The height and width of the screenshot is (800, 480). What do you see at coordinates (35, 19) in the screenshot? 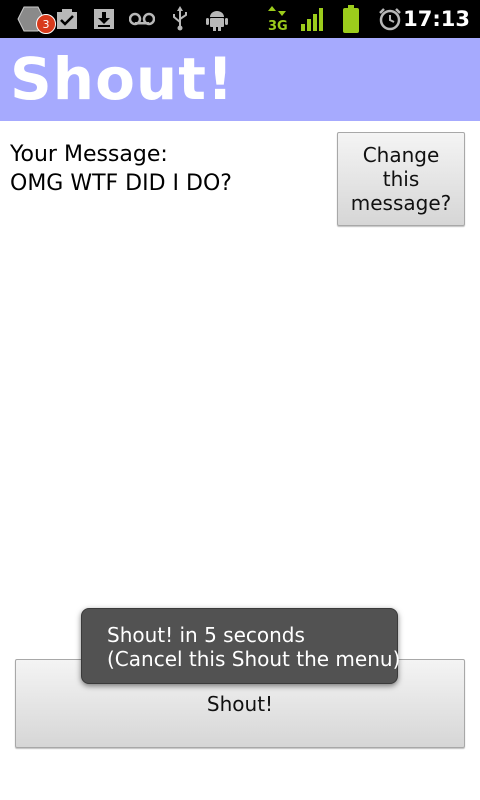
I see `app-notification-icon: 3` at bounding box center [35, 19].